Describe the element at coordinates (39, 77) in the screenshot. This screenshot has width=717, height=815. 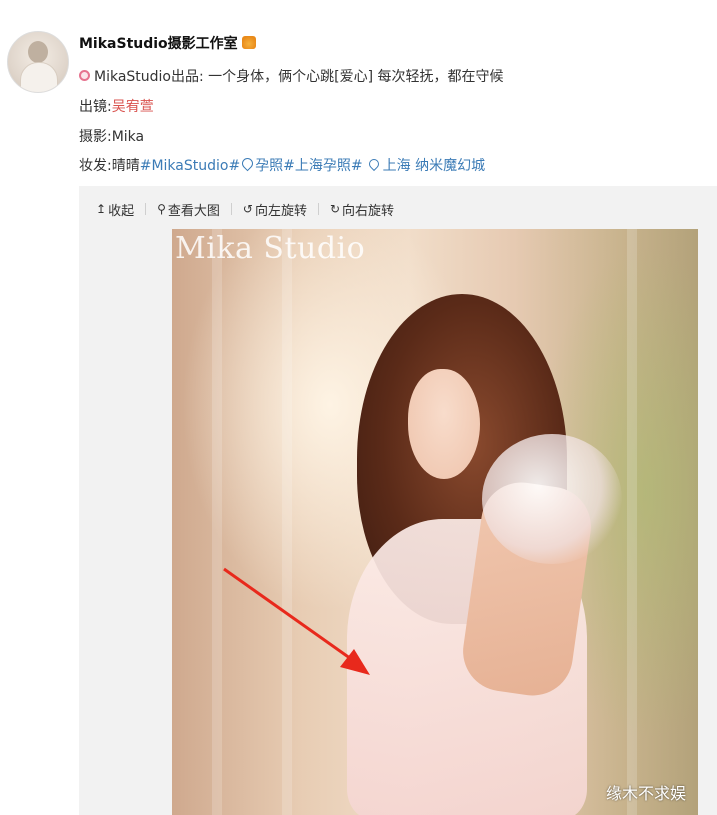
I see `avatar-body` at that location.